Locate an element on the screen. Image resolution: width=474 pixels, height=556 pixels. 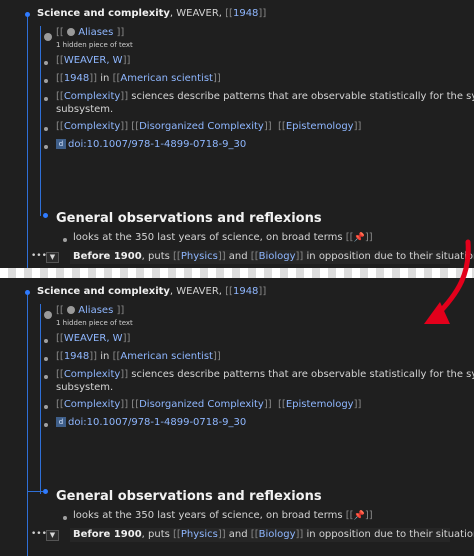
red-annotation-arrow is located at coordinates (447, 281).